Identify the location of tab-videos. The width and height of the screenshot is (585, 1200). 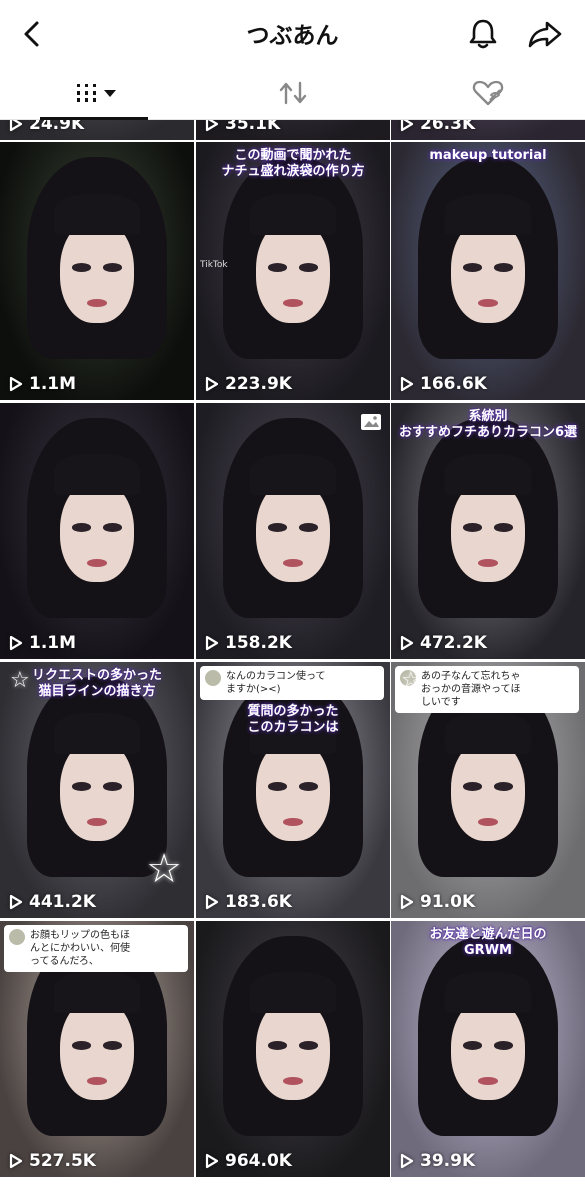
(97, 93).